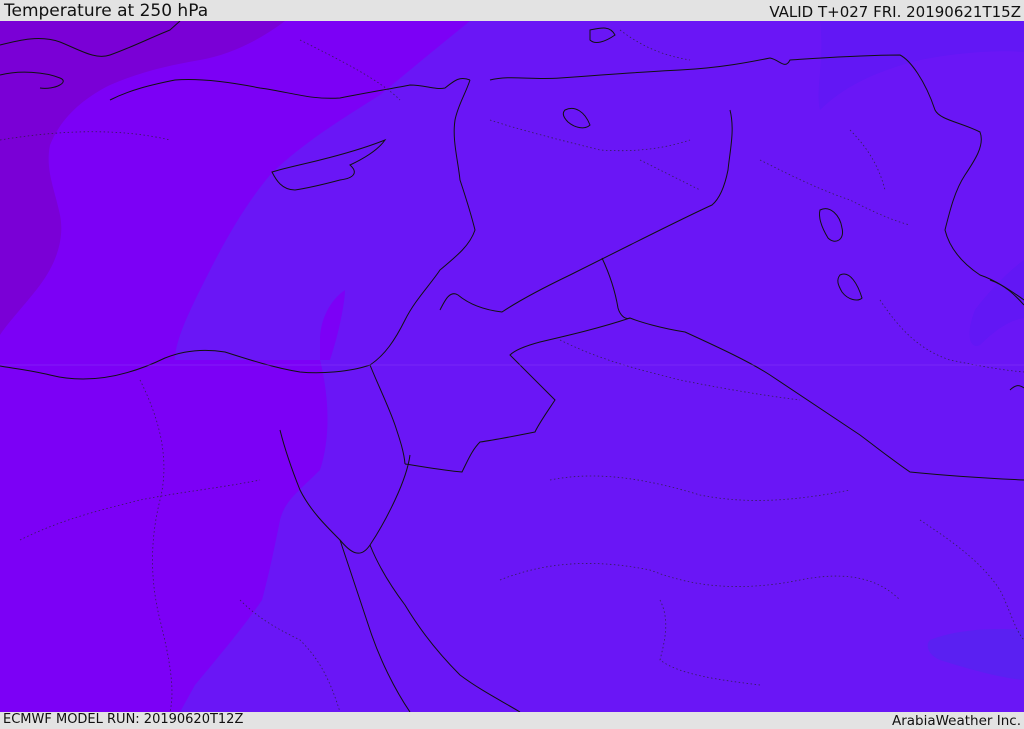 This screenshot has height=729, width=1024. Describe the element at coordinates (123, 719) in the screenshot. I see `model-run-label: ECMWF MODEL RUN: 20190620T12Z` at that location.